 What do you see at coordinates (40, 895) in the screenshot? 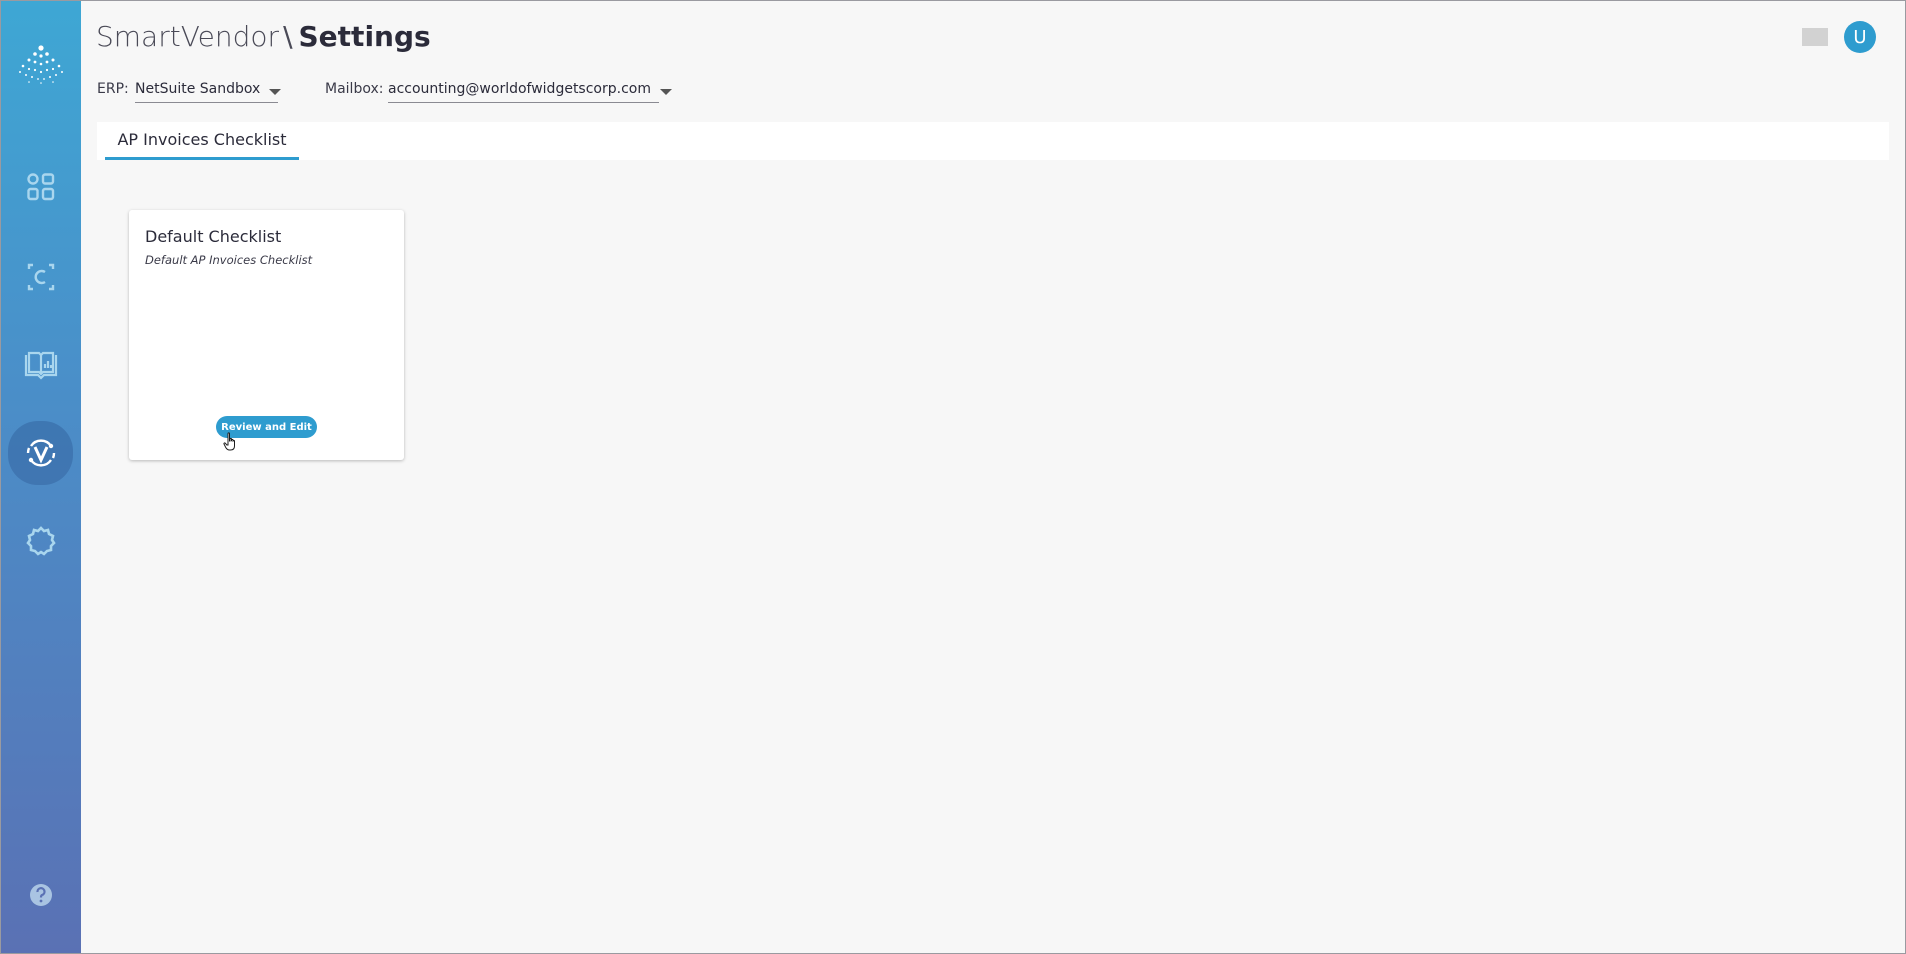
I see `help-icon` at bounding box center [40, 895].